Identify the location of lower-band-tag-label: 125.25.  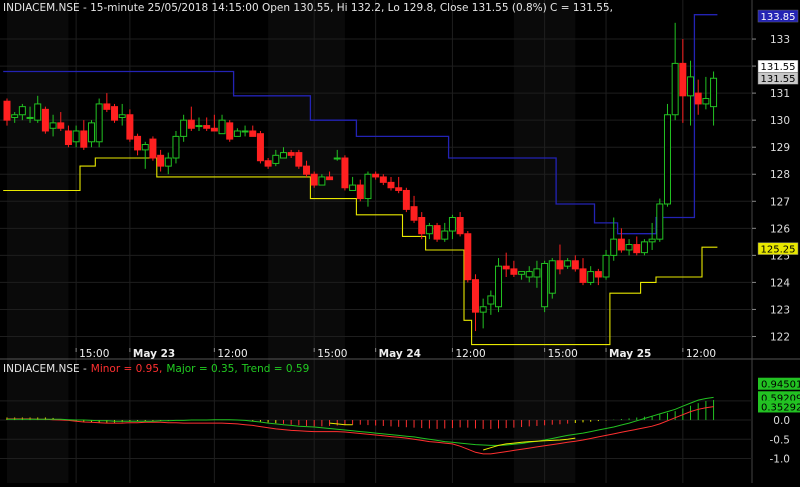
(778, 250).